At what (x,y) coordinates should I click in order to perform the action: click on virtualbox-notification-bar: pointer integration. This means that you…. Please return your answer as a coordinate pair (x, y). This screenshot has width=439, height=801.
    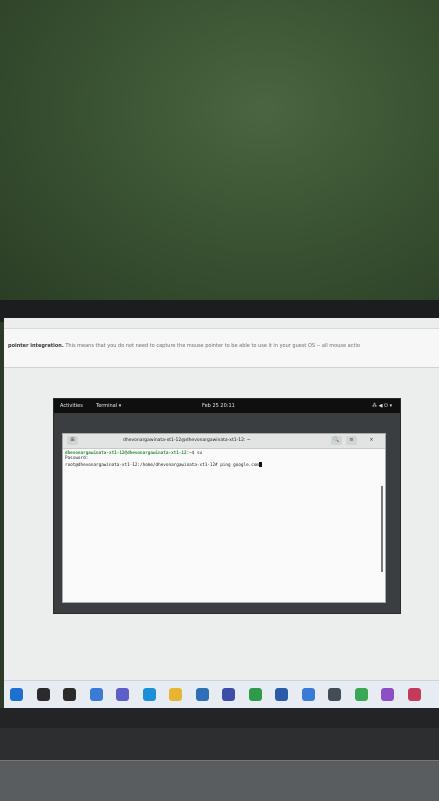
    Looking at the image, I should click on (221, 348).